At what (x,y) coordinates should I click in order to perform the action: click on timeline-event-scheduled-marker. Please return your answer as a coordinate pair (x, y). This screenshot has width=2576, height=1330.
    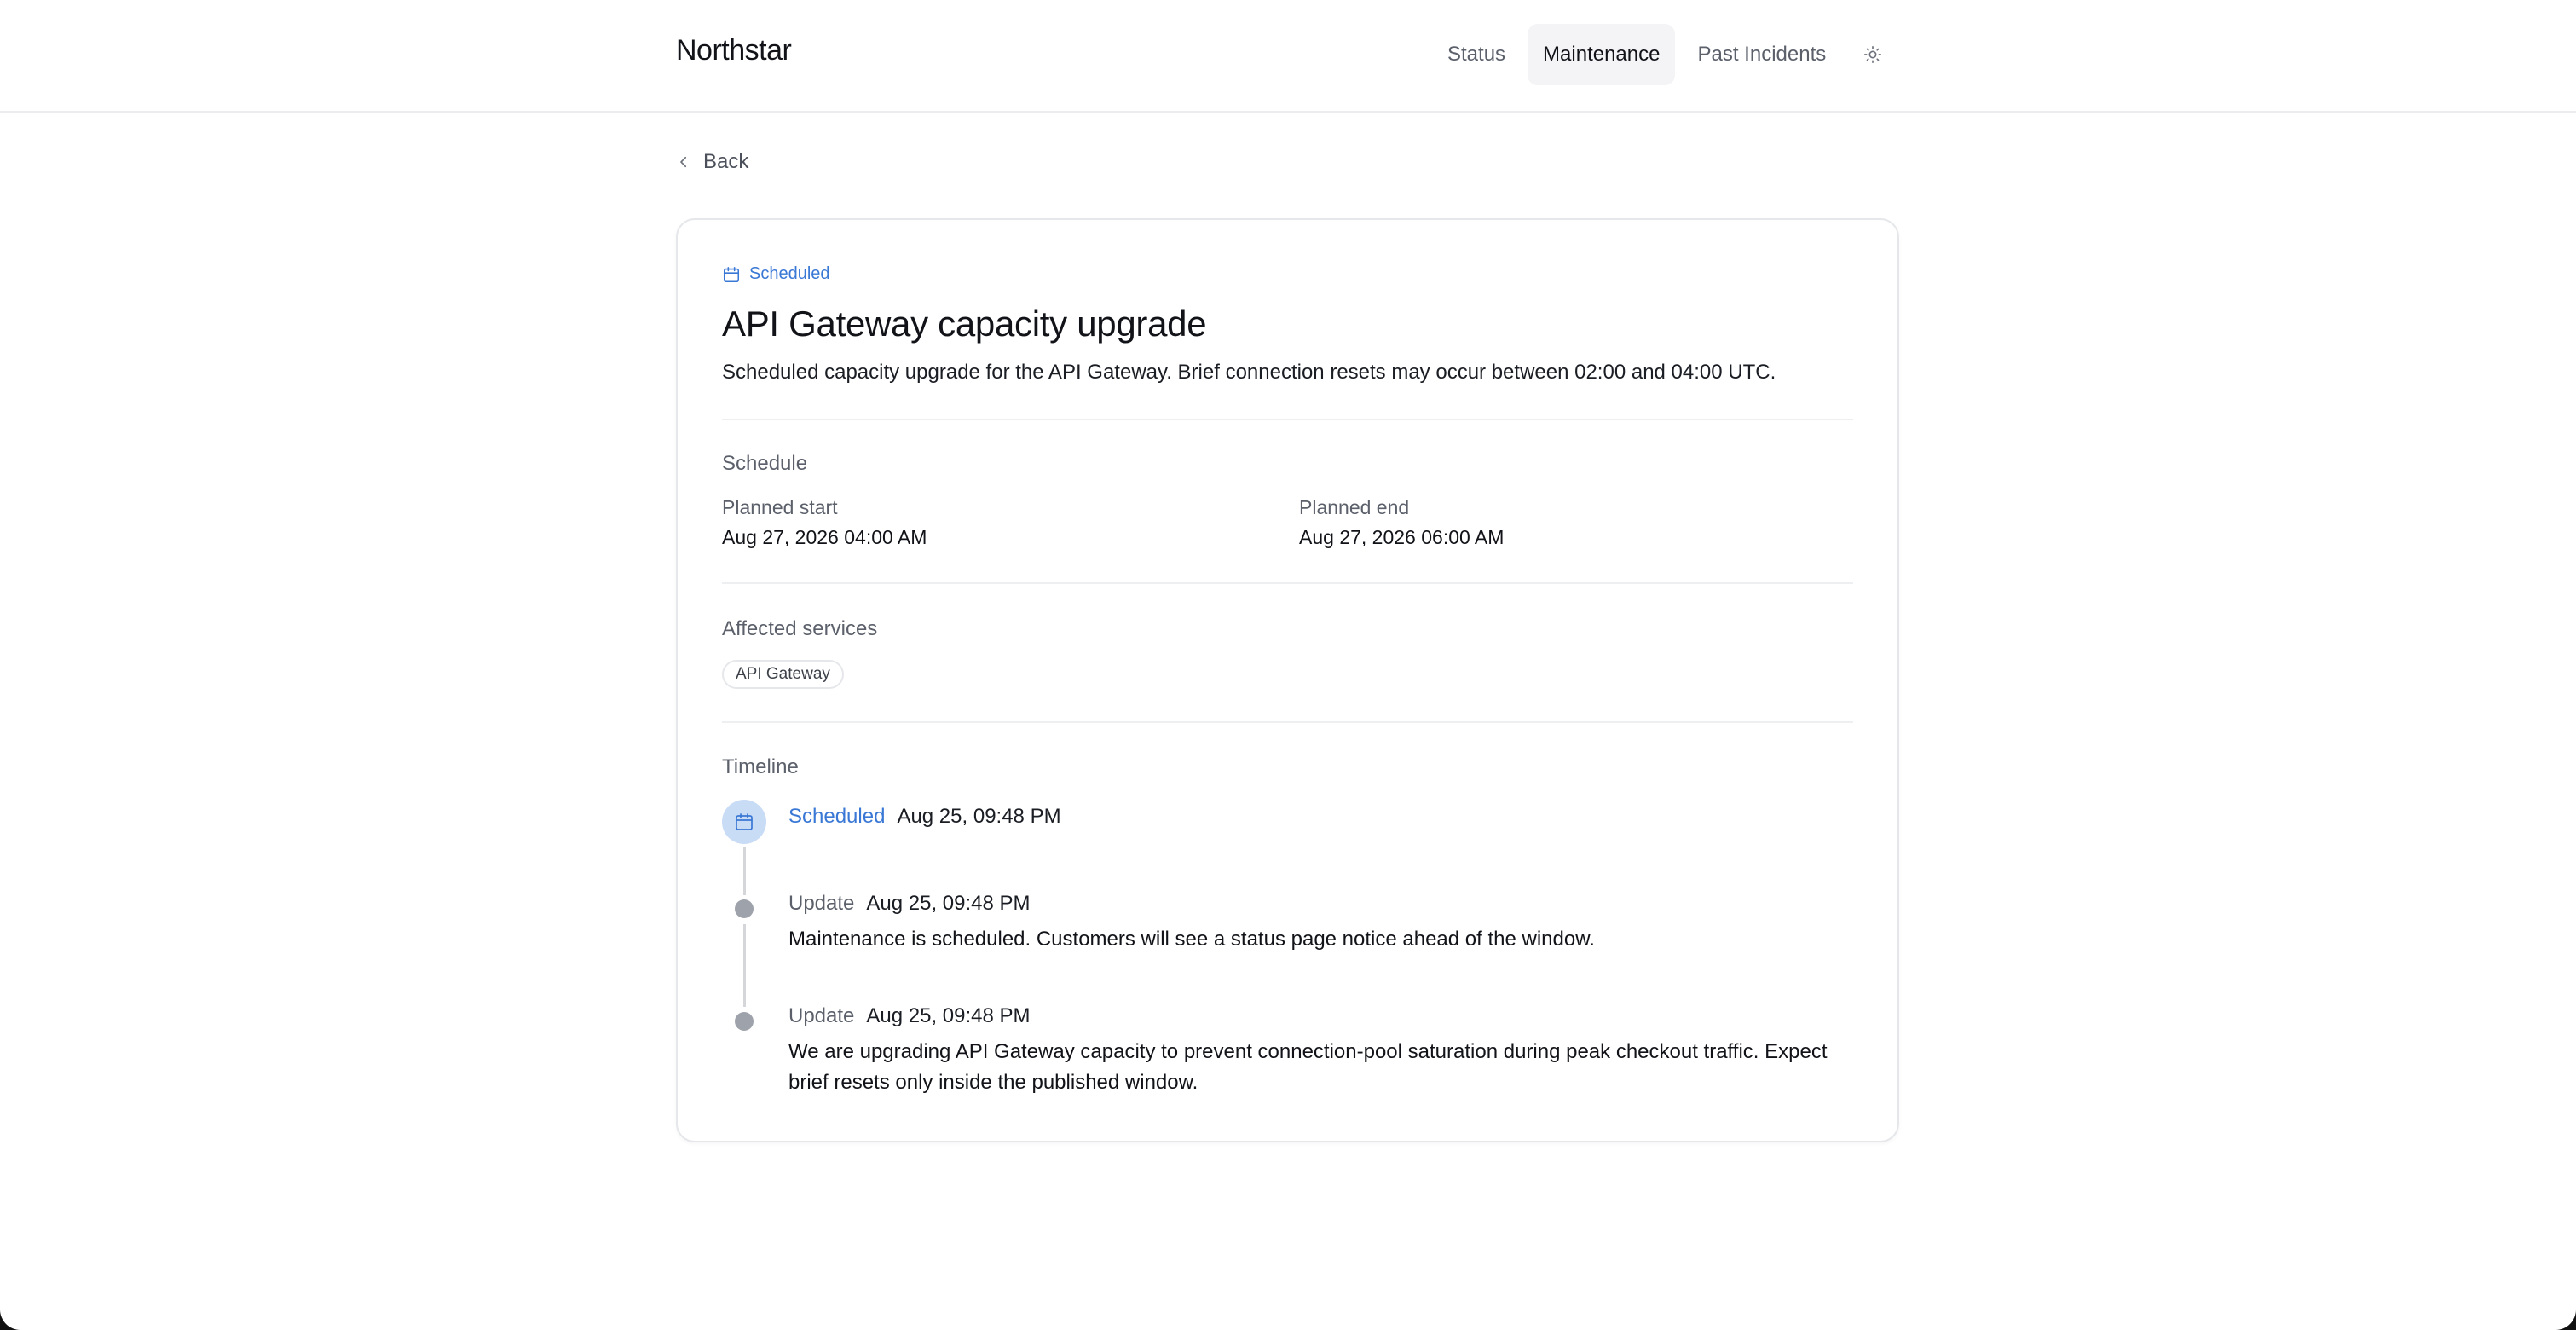
    Looking at the image, I should click on (744, 822).